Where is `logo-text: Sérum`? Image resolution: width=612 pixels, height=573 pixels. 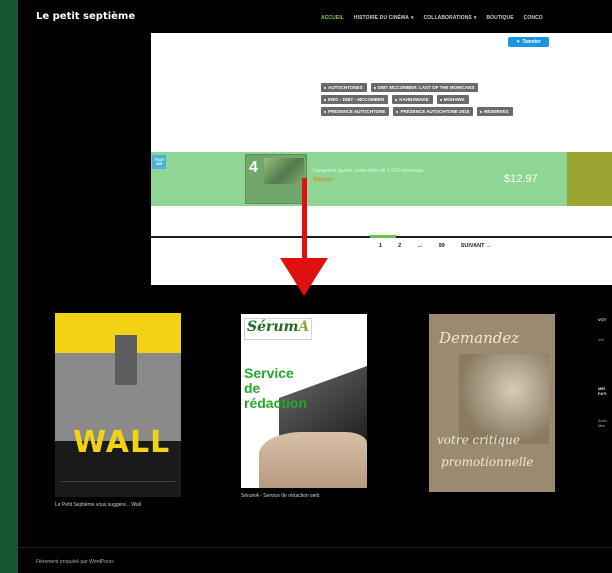
logo-text: Sérum is located at coordinates (273, 327).